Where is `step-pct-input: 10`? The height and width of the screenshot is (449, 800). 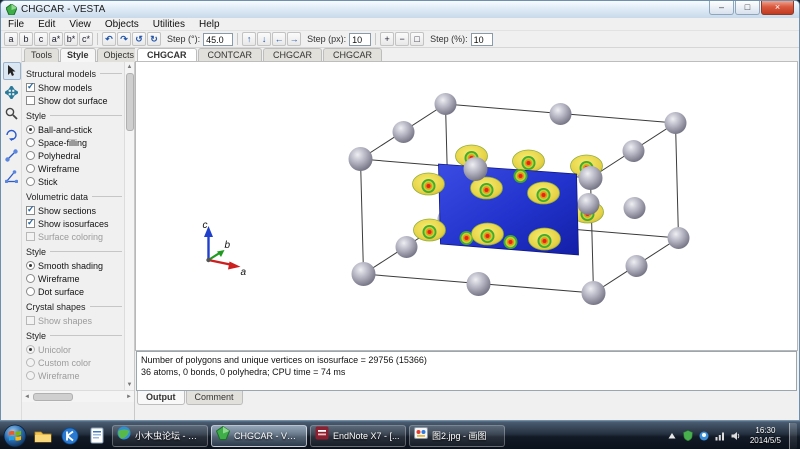 step-pct-input: 10 is located at coordinates (481, 39).